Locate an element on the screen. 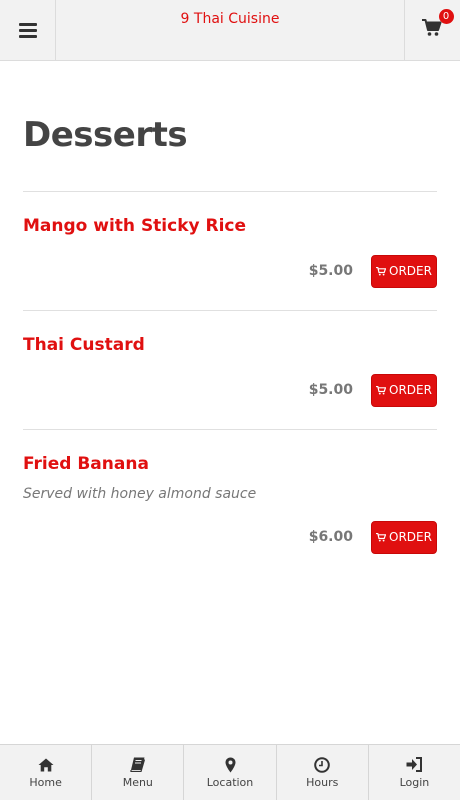 Image resolution: width=460 pixels, height=800 pixels. clock-icon is located at coordinates (322, 764).